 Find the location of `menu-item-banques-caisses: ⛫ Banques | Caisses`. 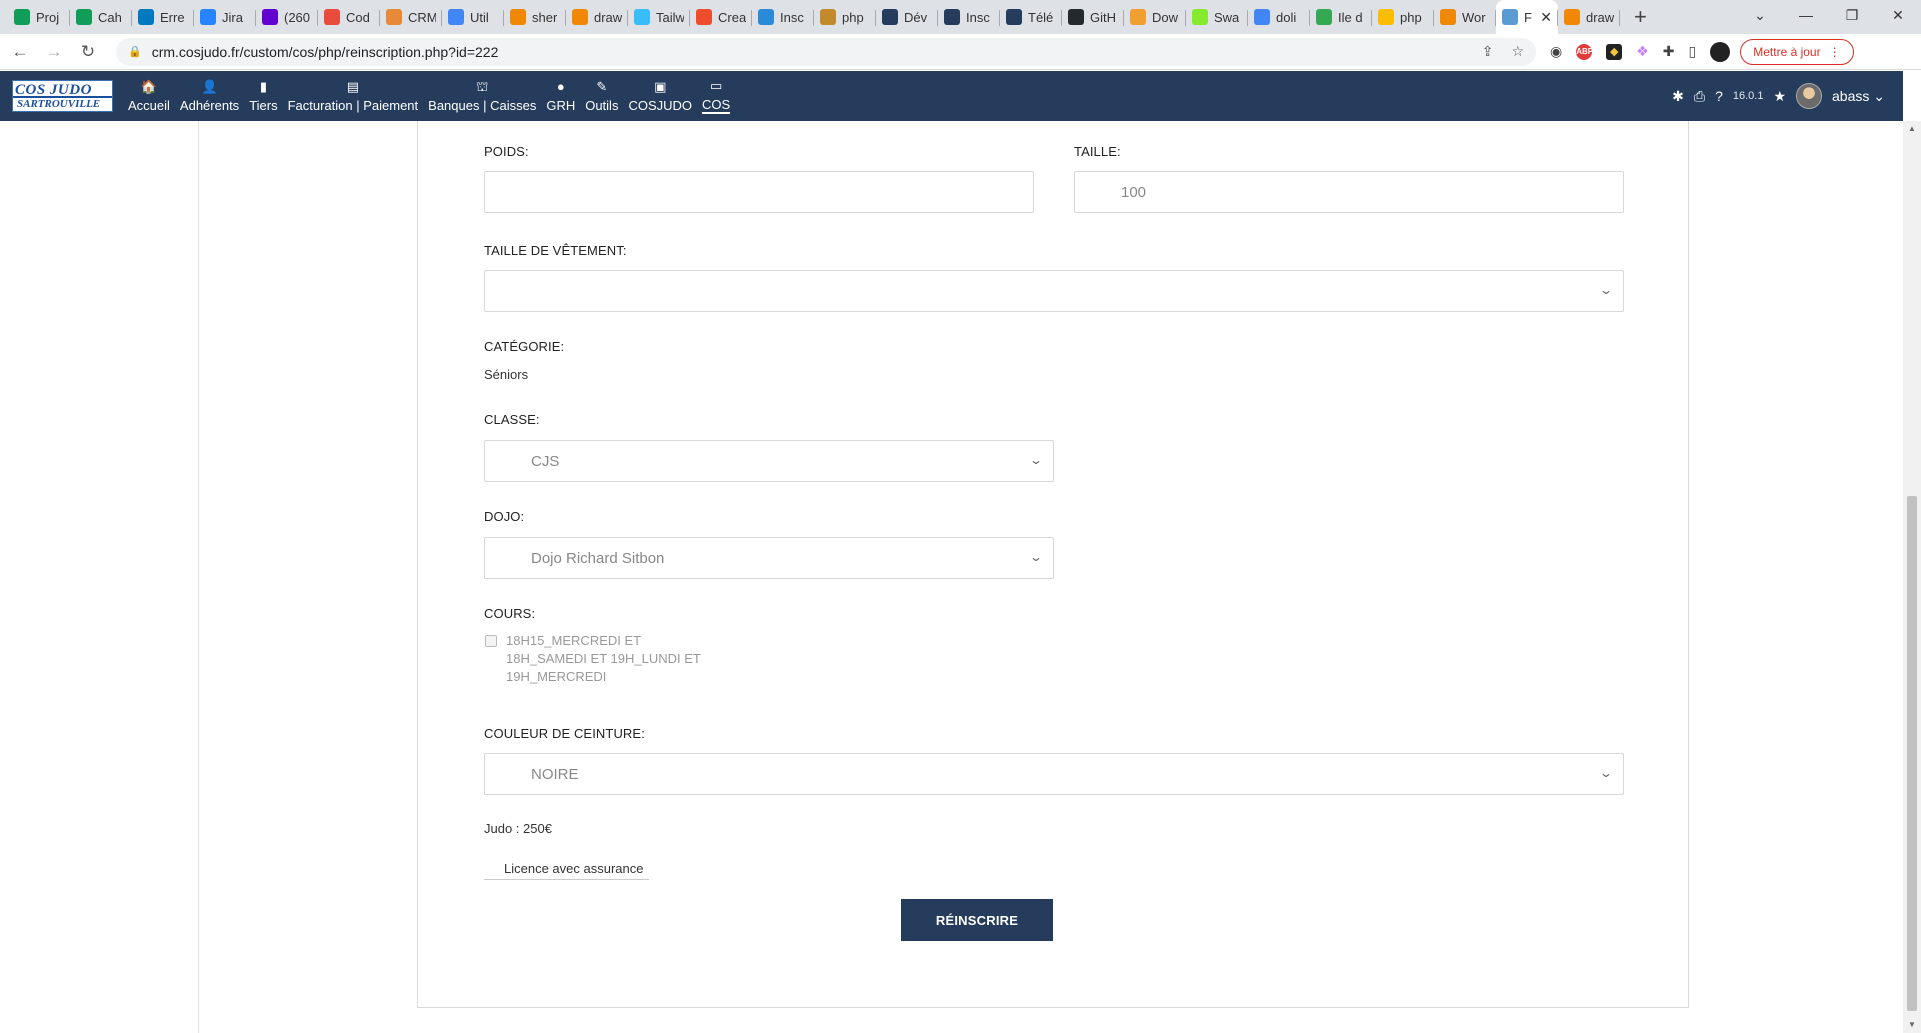

menu-item-banques-caisses: ⛫ Banques | Caisses is located at coordinates (482, 96).